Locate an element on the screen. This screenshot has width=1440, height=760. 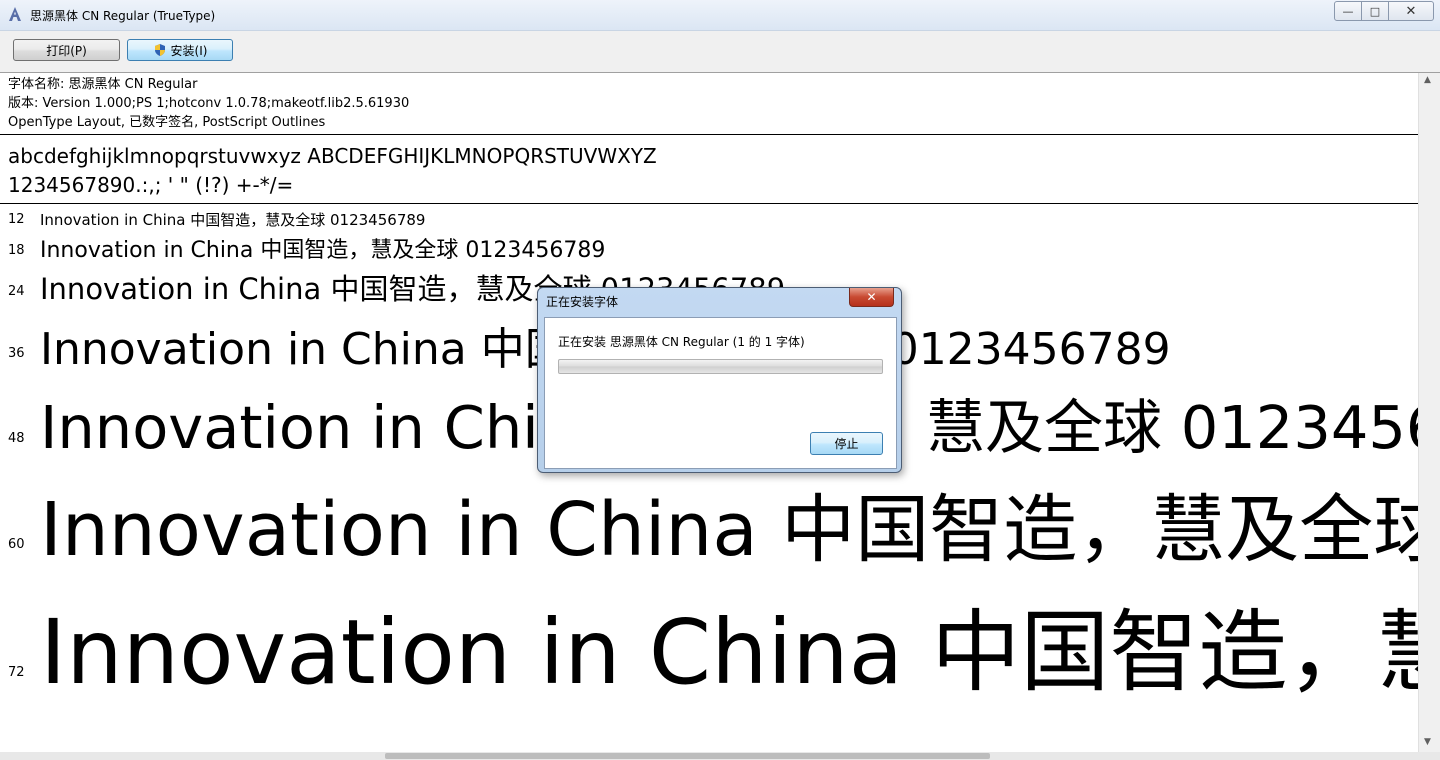
install-button: 安装(I) is located at coordinates (180, 50).